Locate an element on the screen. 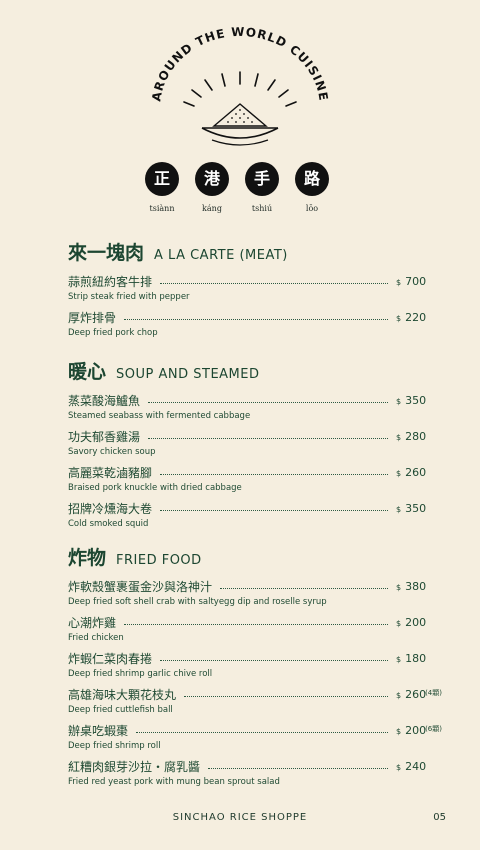  logo-char-circle: 路 is located at coordinates (312, 179).